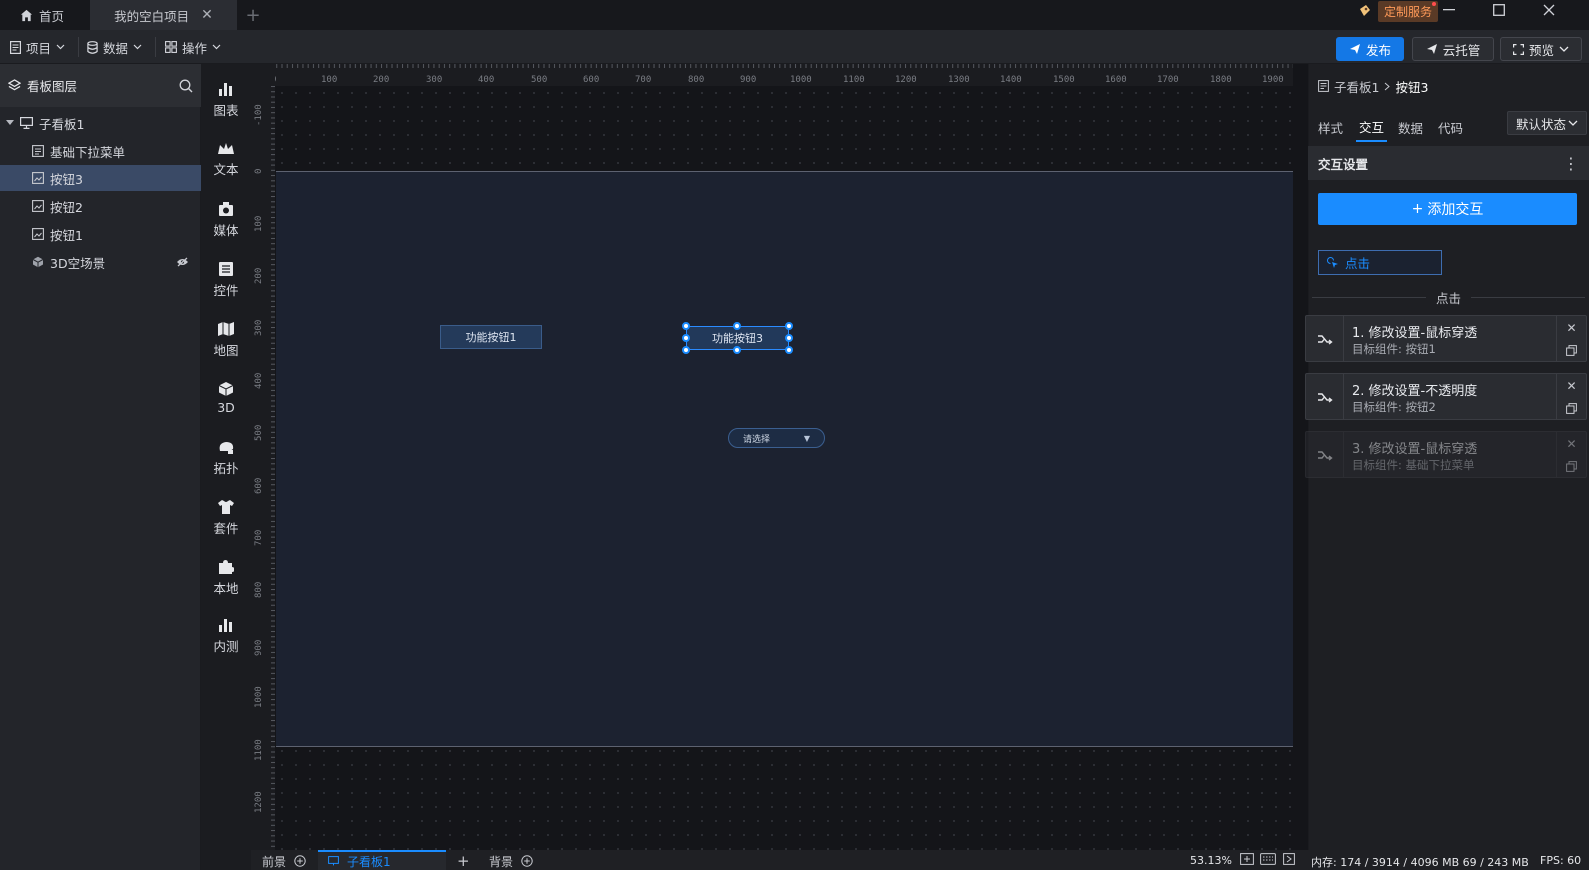 The width and height of the screenshot is (1589, 870). Describe the element at coordinates (463, 861) in the screenshot. I see `add-page-icon: +` at that location.